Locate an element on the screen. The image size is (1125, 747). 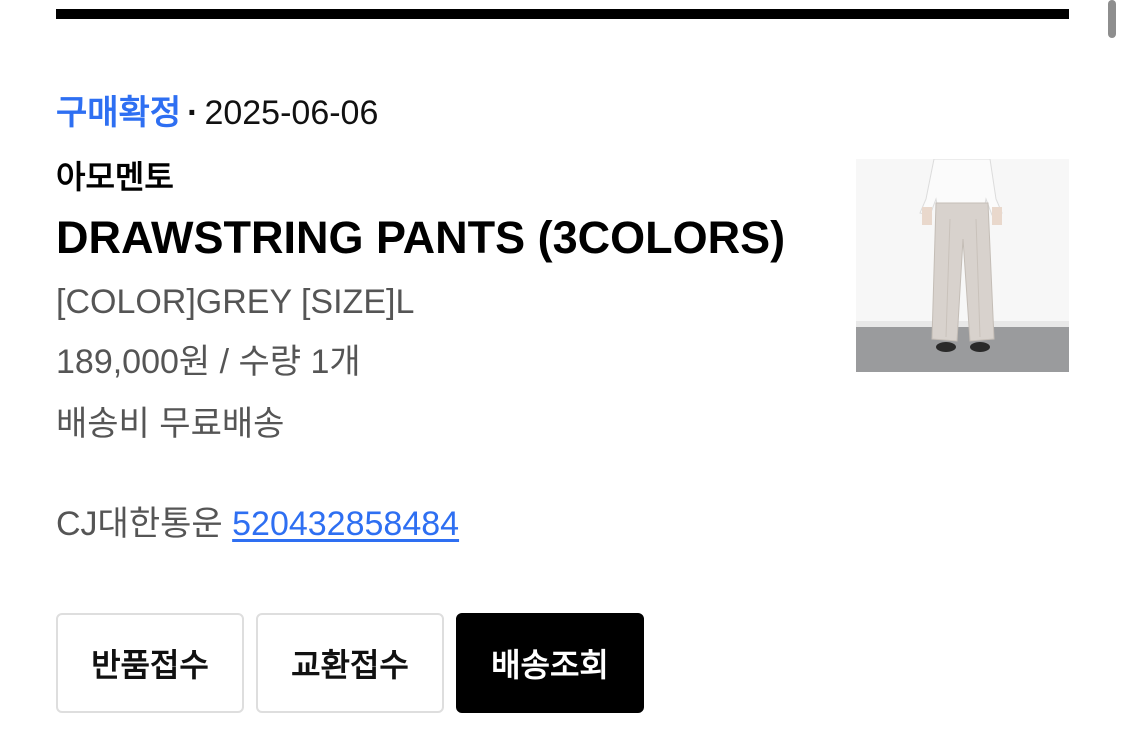
track-delivery-button: 배송조회 is located at coordinates (550, 663).